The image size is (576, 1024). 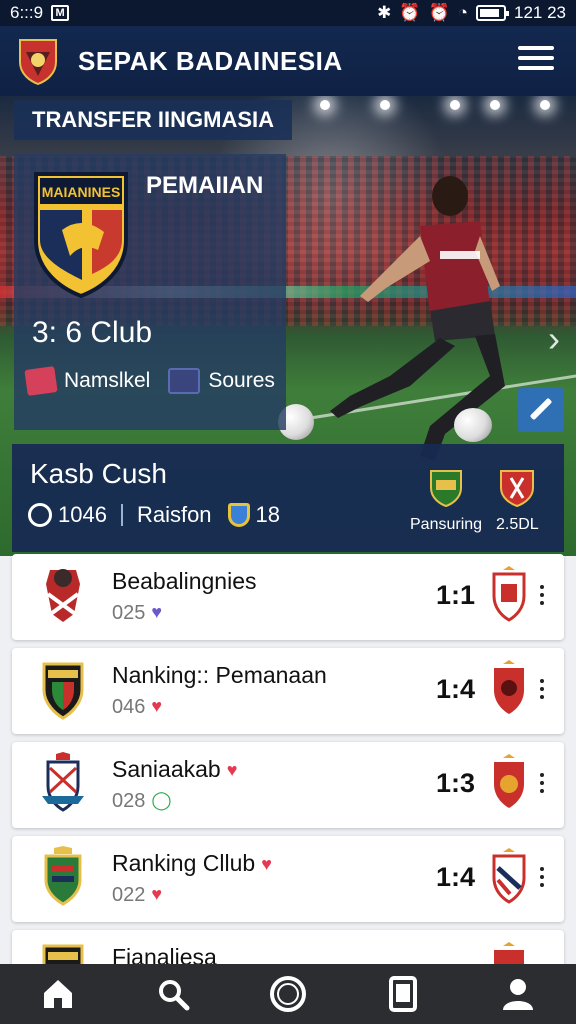 What do you see at coordinates (107, 380) in the screenshot?
I see `club-meta-left: Namslkel` at bounding box center [107, 380].